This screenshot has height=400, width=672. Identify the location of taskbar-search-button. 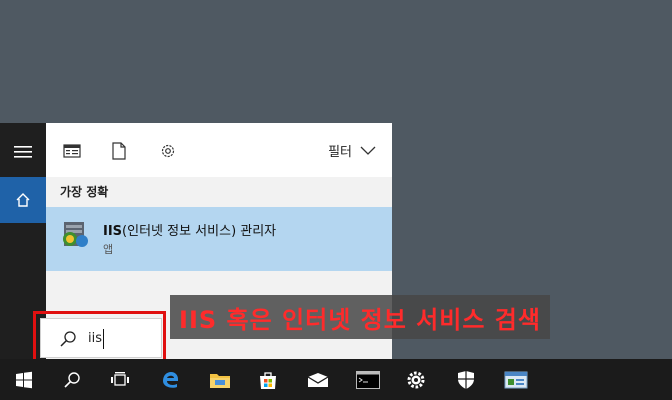
(72, 379).